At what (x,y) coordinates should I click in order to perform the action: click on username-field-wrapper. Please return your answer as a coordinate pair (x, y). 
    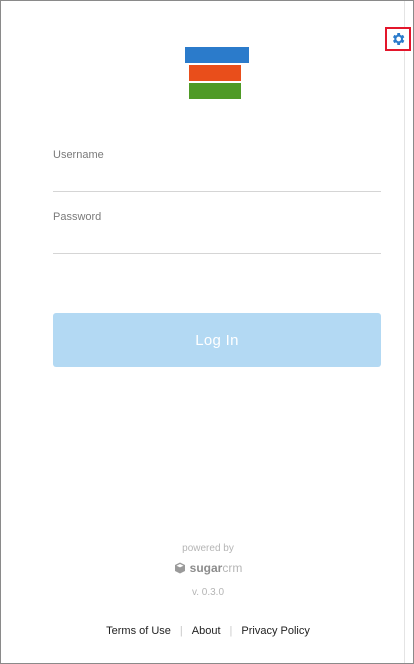
    Looking at the image, I should click on (217, 169).